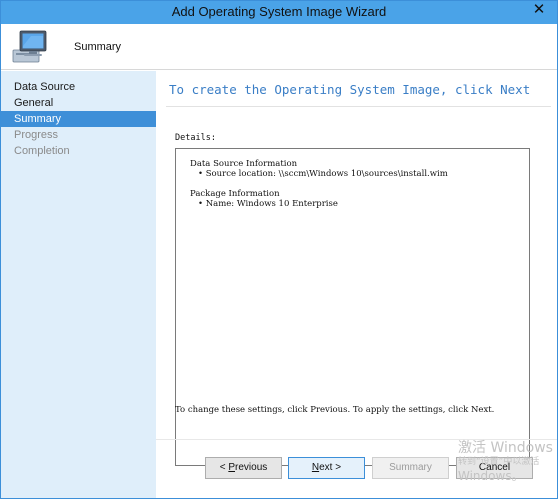 Image resolution: width=558 pixels, height=499 pixels. I want to click on footer-divider, so click(356, 439).